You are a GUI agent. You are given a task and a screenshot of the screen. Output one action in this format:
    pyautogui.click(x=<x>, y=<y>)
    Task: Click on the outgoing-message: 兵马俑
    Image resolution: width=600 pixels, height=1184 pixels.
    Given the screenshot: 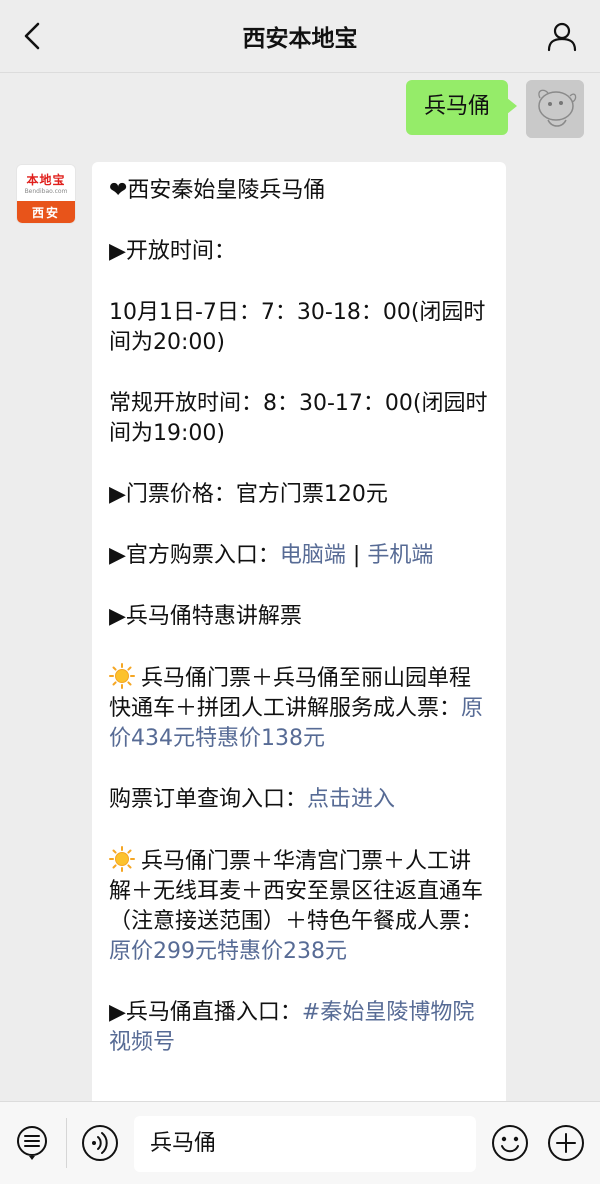 What is the action you would take?
    pyautogui.click(x=494, y=109)
    